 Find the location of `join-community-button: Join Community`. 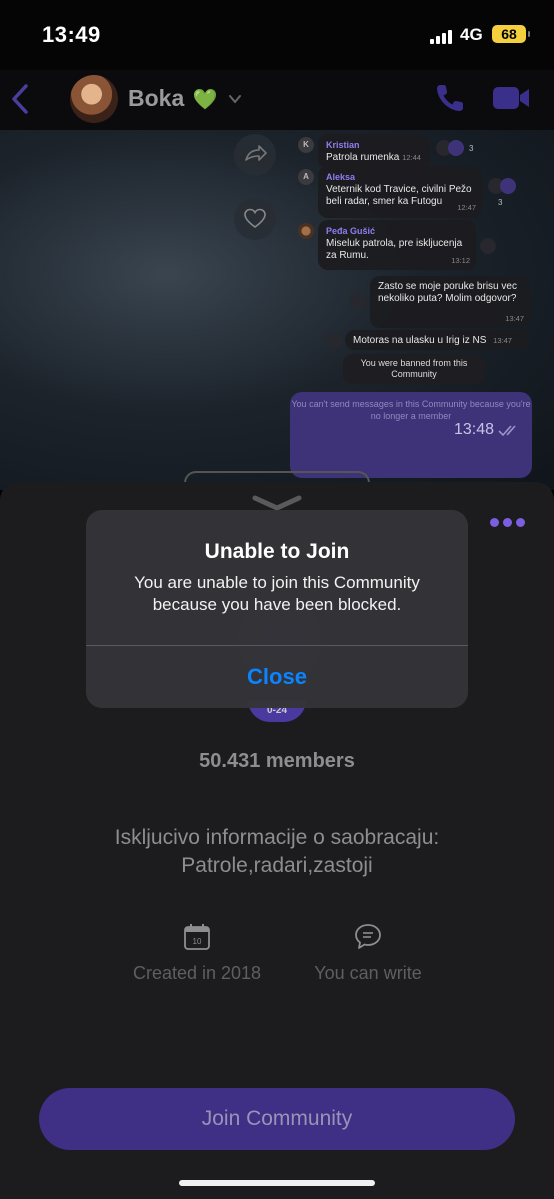

join-community-button: Join Community is located at coordinates (277, 1119).